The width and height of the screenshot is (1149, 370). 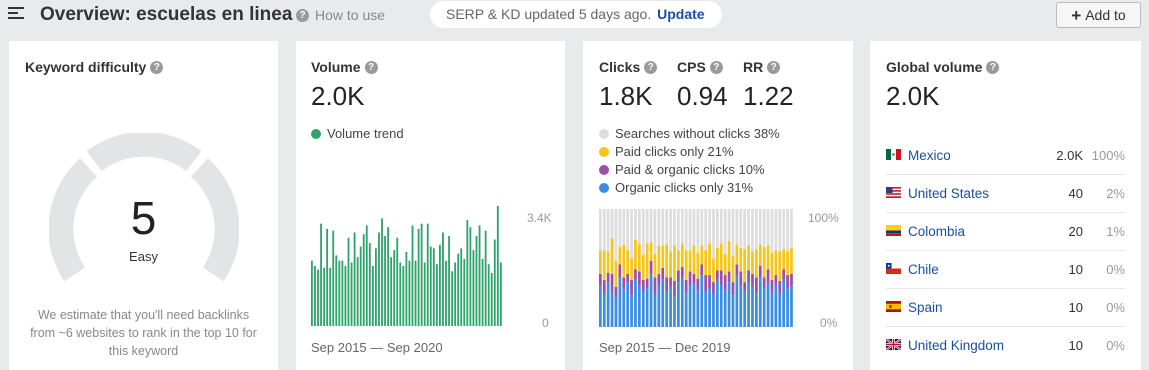 I want to click on add-to-button: + Add to, so click(x=1098, y=15).